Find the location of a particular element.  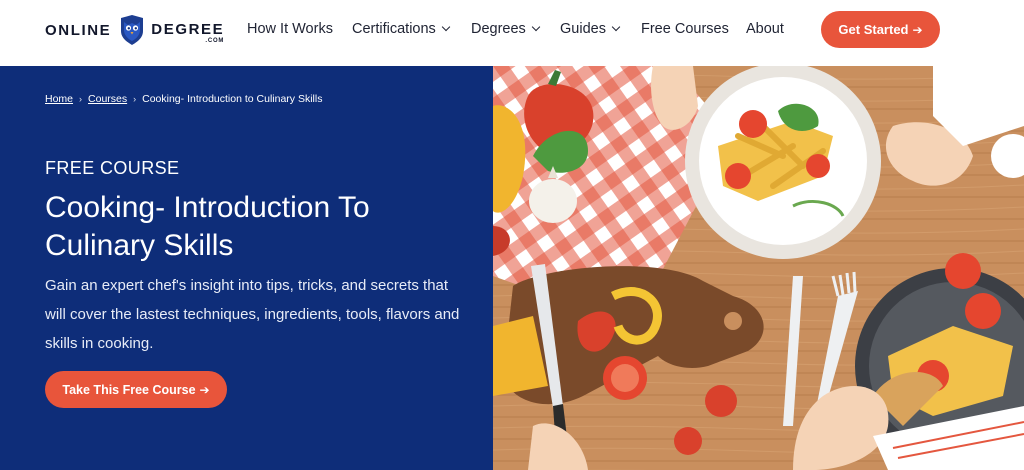

logo-word-left: ONLINE is located at coordinates (78, 30).